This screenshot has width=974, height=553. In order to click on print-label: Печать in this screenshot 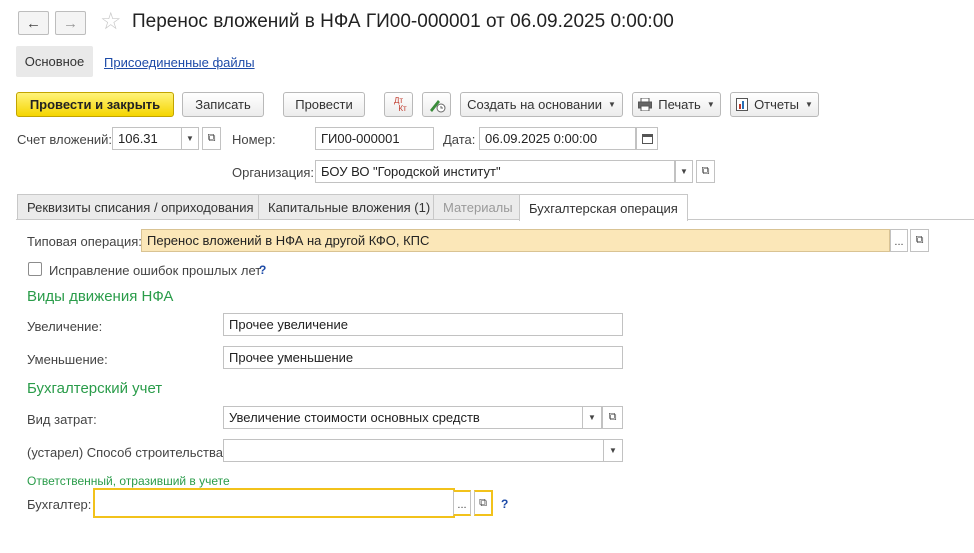, I will do `click(679, 104)`.